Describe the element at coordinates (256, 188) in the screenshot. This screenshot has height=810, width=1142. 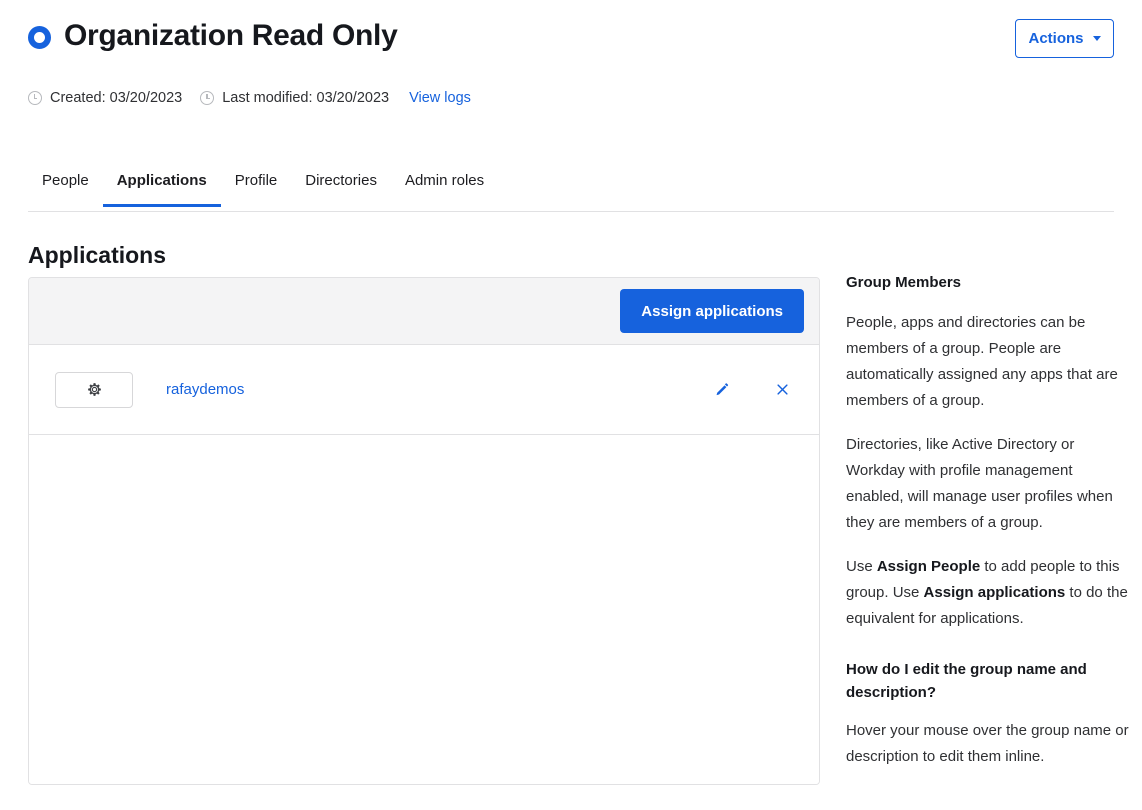
I see `tab-profile: Profile` at that location.